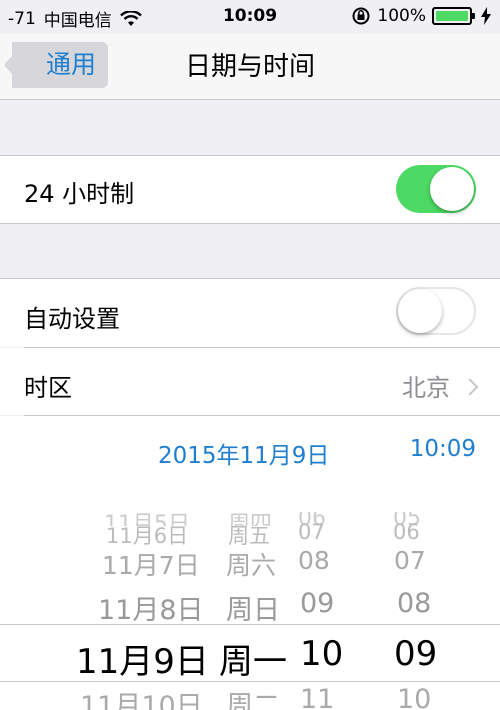 This screenshot has height=710, width=500. What do you see at coordinates (250, 313) in the screenshot?
I see `auto-set-row: 自动设置` at bounding box center [250, 313].